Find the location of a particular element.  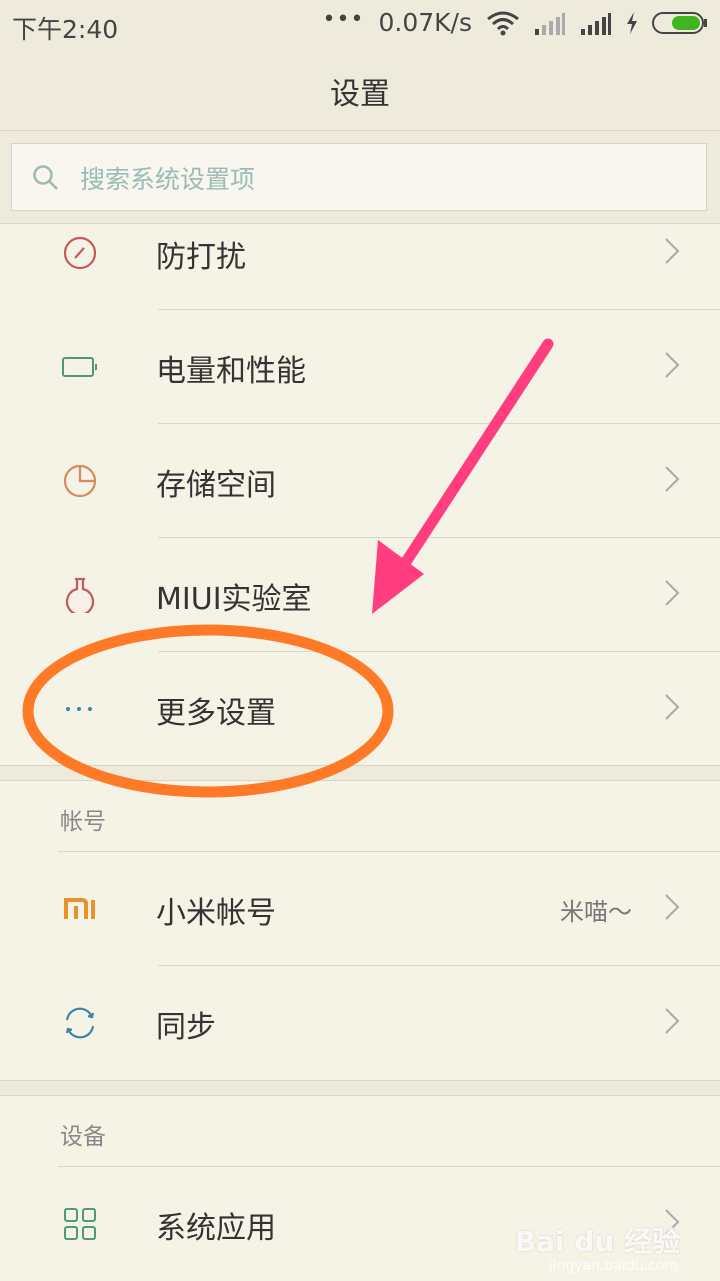

search-icon is located at coordinates (45, 177).